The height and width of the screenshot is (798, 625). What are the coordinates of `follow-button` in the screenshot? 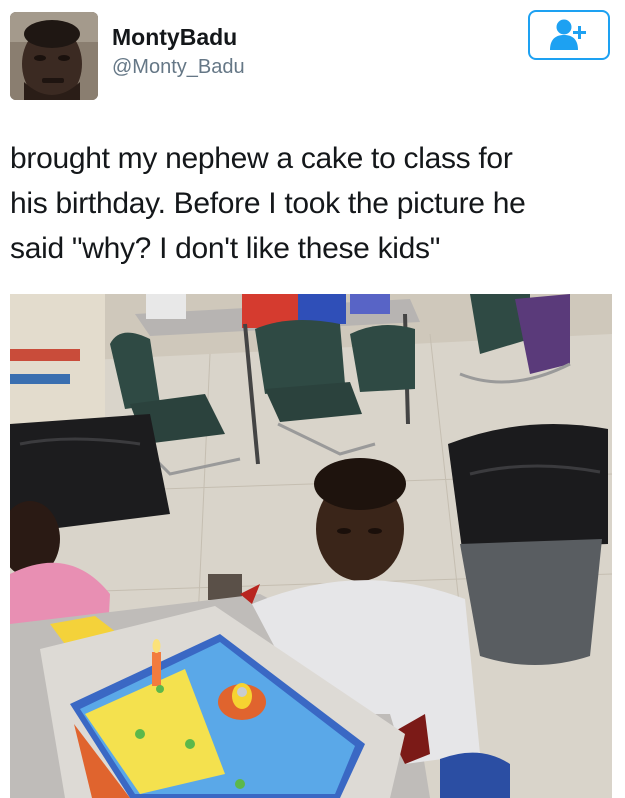 It's located at (569, 35).